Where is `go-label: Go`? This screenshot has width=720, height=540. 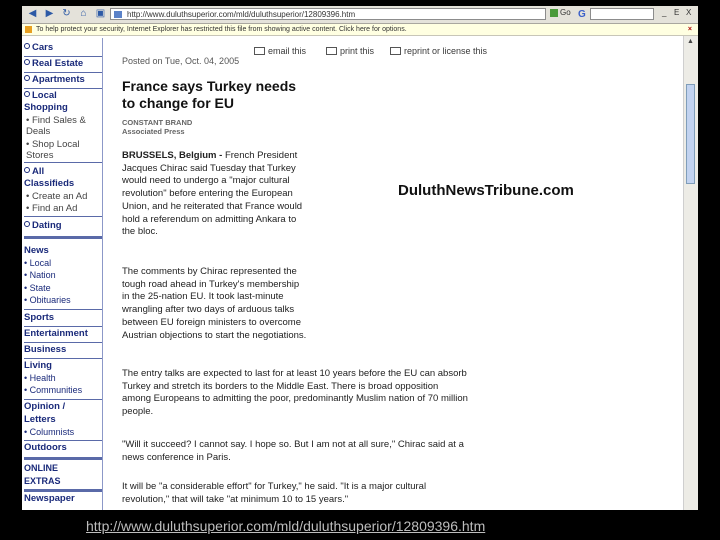
go-label: Go is located at coordinates (565, 12).